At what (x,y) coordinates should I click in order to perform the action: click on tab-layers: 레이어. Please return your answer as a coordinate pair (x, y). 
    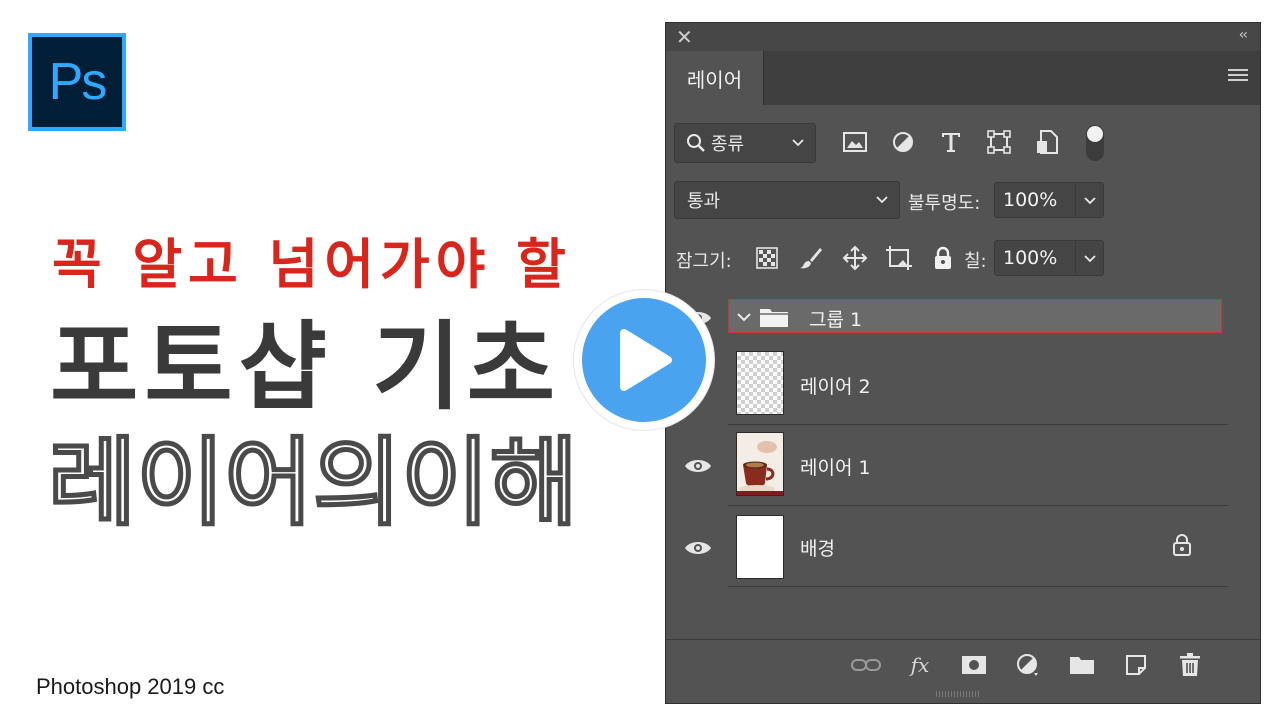
    Looking at the image, I should click on (715, 78).